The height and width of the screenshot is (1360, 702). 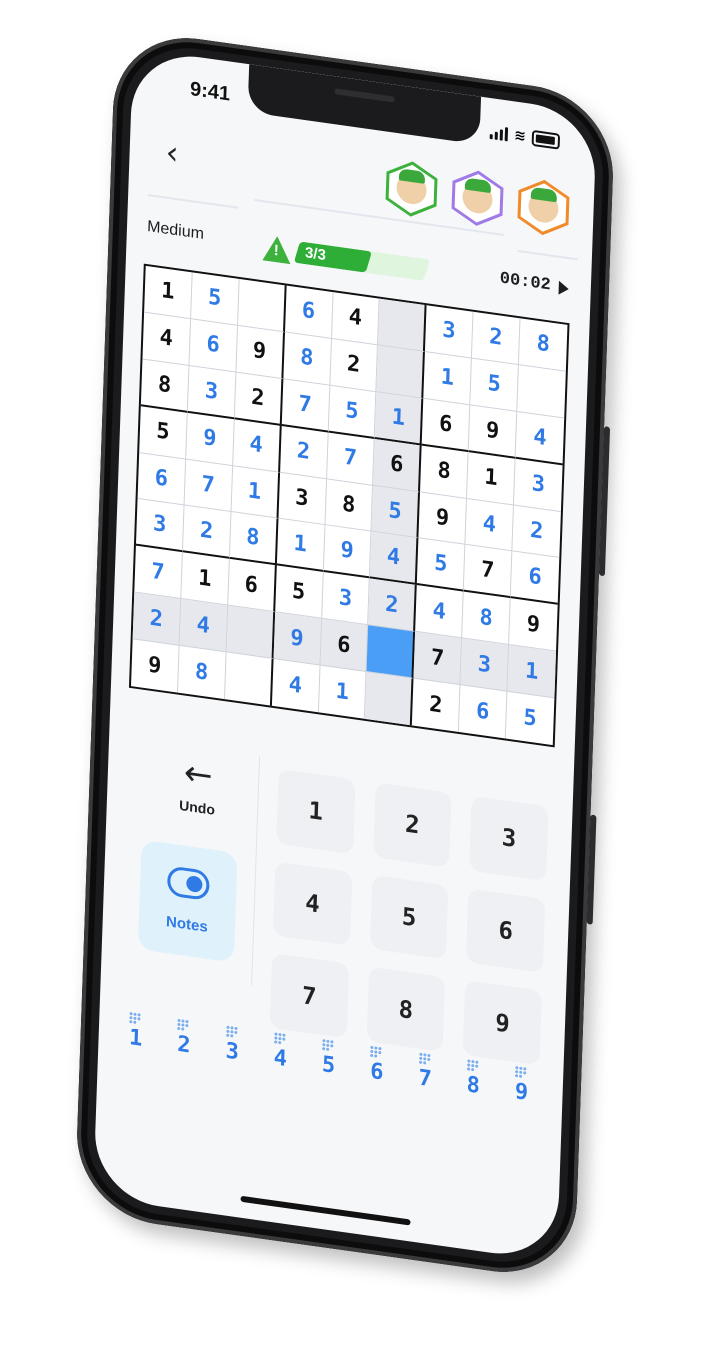 I want to click on back-button: ‹, so click(x=172, y=153).